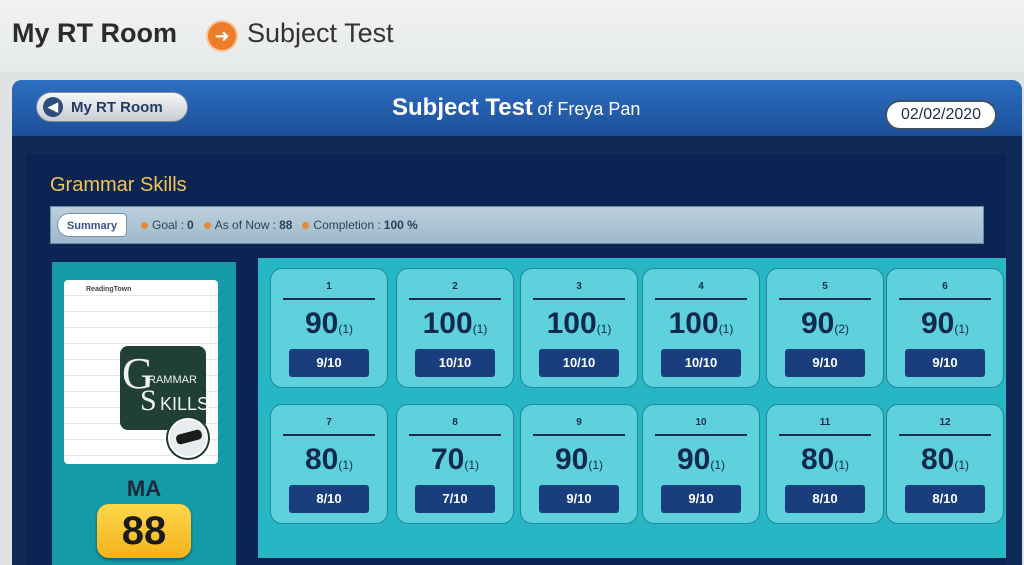  Describe the element at coordinates (109, 289) in the screenshot. I see `card-logo: ReadingTown` at that location.